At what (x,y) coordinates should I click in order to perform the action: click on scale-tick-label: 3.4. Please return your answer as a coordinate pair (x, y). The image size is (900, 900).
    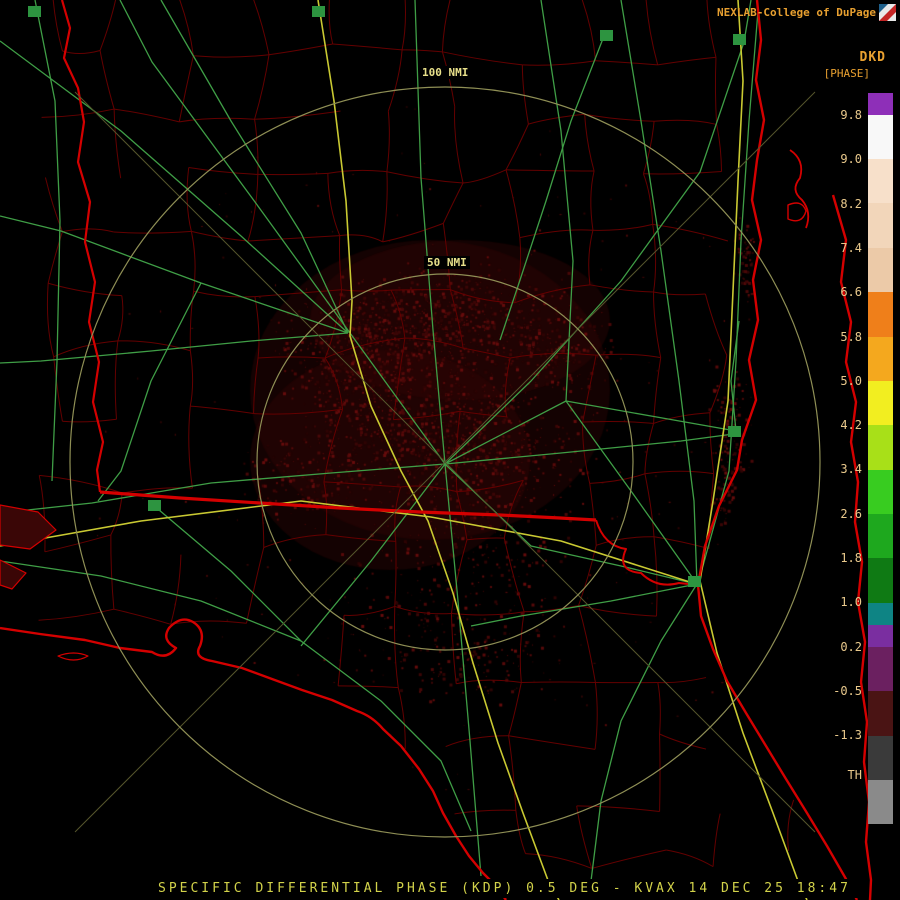
    Looking at the image, I should click on (851, 469).